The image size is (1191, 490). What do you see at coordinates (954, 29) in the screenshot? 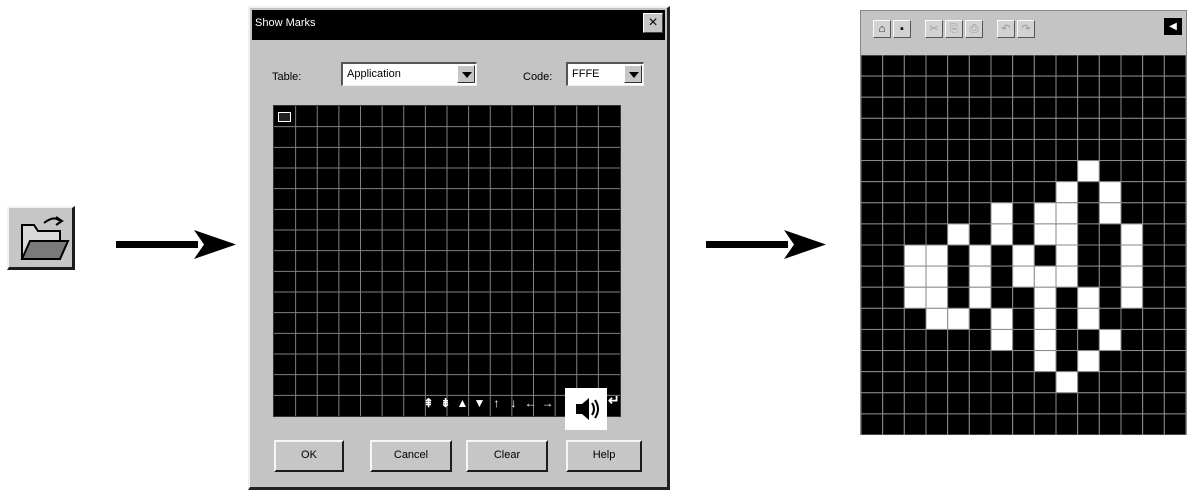
I see `copy-icon: ⎘` at bounding box center [954, 29].